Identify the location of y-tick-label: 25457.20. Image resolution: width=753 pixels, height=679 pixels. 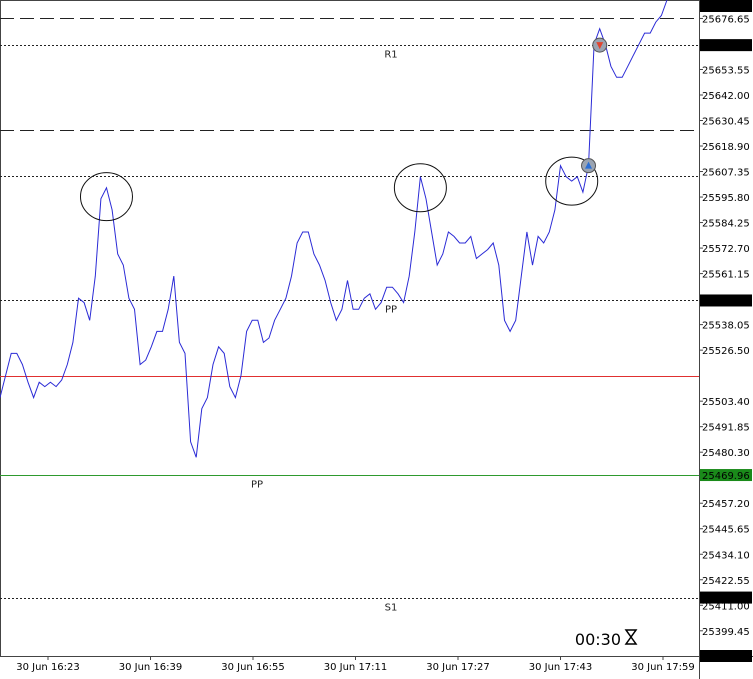
(726, 504).